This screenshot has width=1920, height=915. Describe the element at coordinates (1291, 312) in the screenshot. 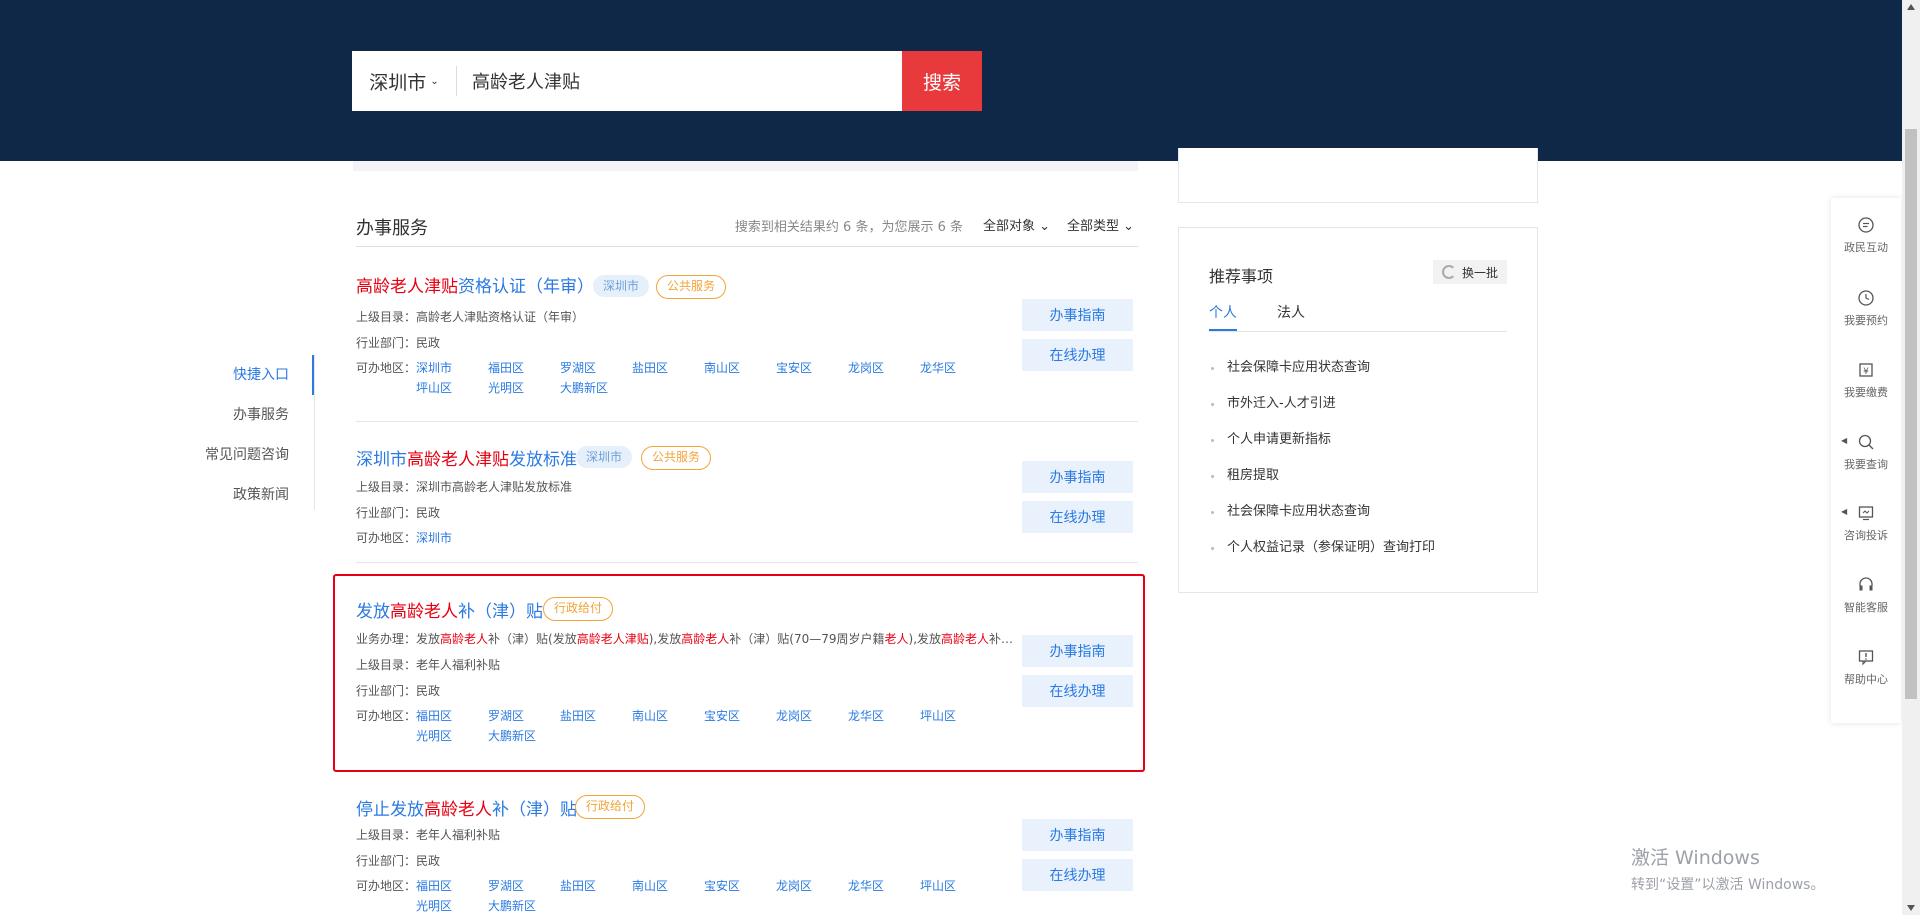

I see `tab-legal-person: 法人` at that location.